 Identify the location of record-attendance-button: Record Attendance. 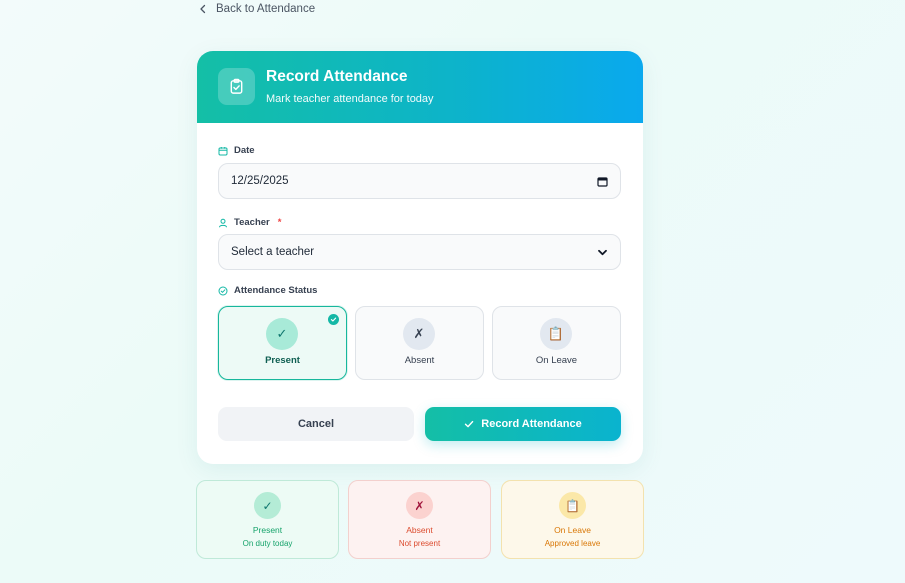
(523, 424).